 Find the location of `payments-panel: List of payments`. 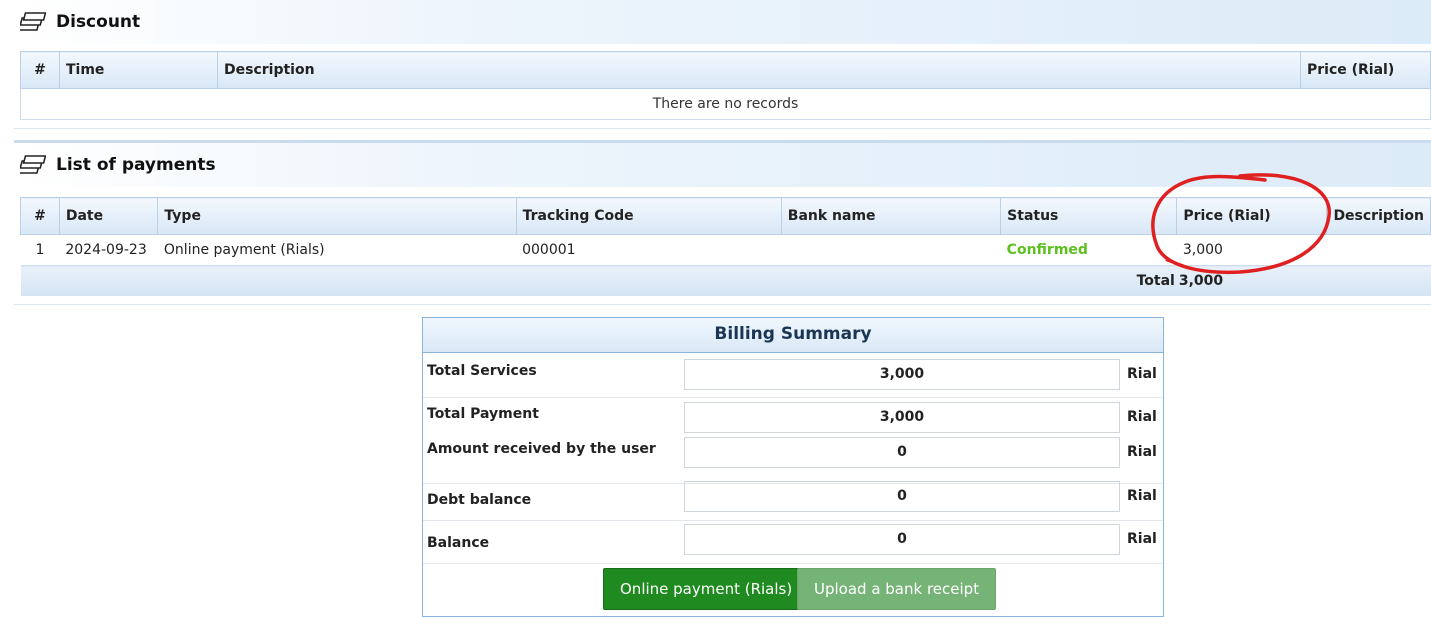

payments-panel: List of payments is located at coordinates (722, 163).